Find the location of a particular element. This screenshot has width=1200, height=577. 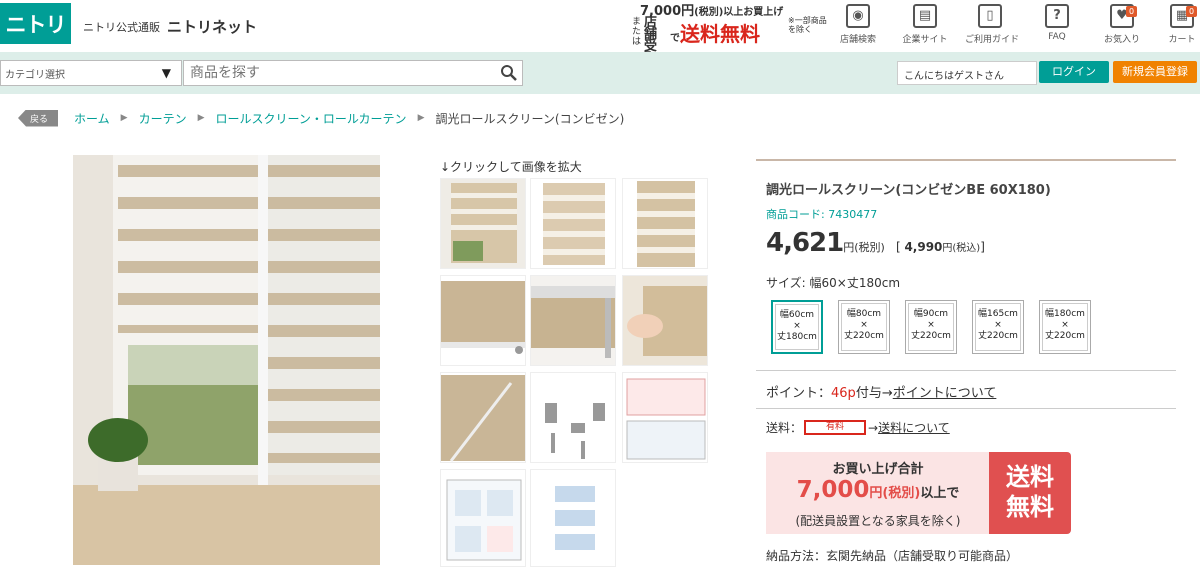

free-shipping-banner: お買い上げ合計 7,000円(税別)以上で (配送員設置となる家具を除く) is located at coordinates (878, 493).